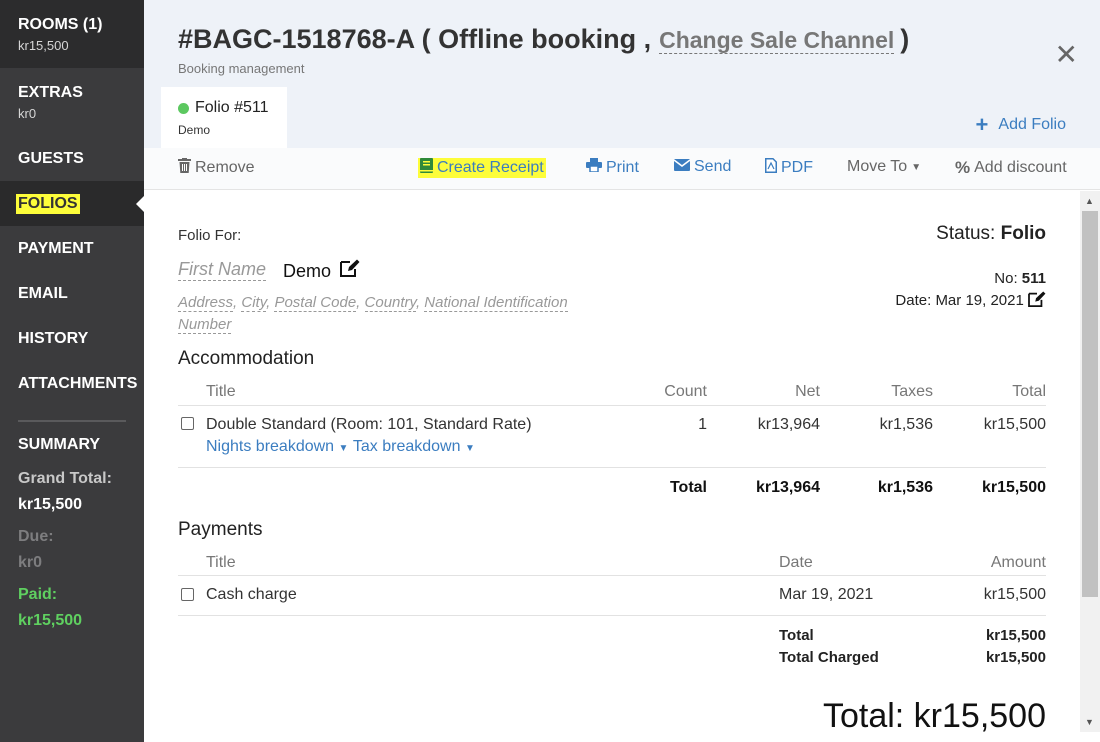 The width and height of the screenshot is (1100, 742). I want to click on first-name-value: Demo, so click(321, 270).